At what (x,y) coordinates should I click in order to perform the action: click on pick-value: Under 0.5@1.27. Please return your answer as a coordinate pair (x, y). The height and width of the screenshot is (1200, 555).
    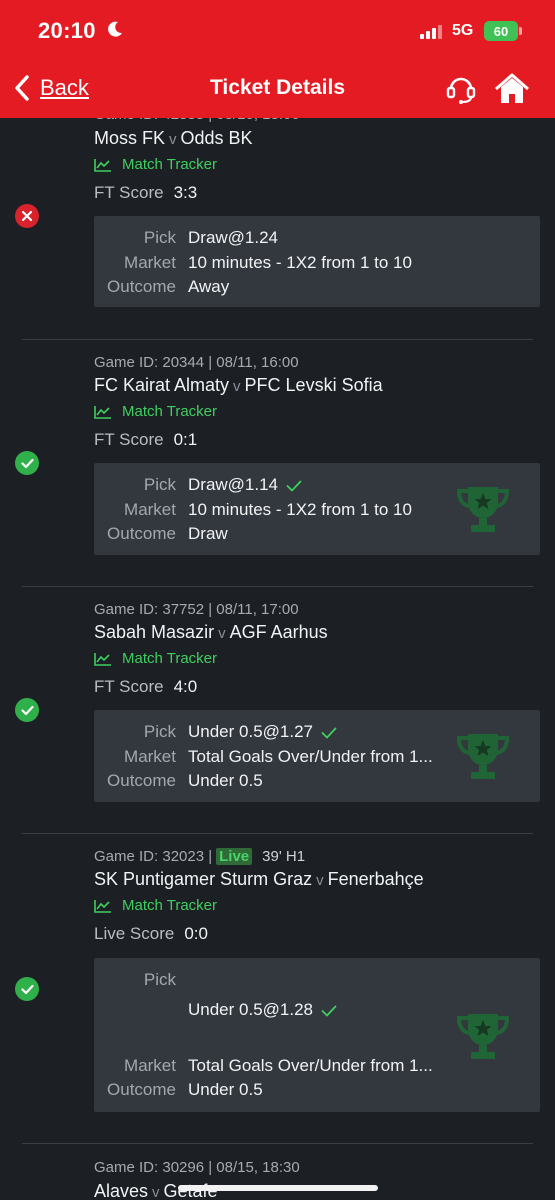
    Looking at the image, I should click on (262, 732).